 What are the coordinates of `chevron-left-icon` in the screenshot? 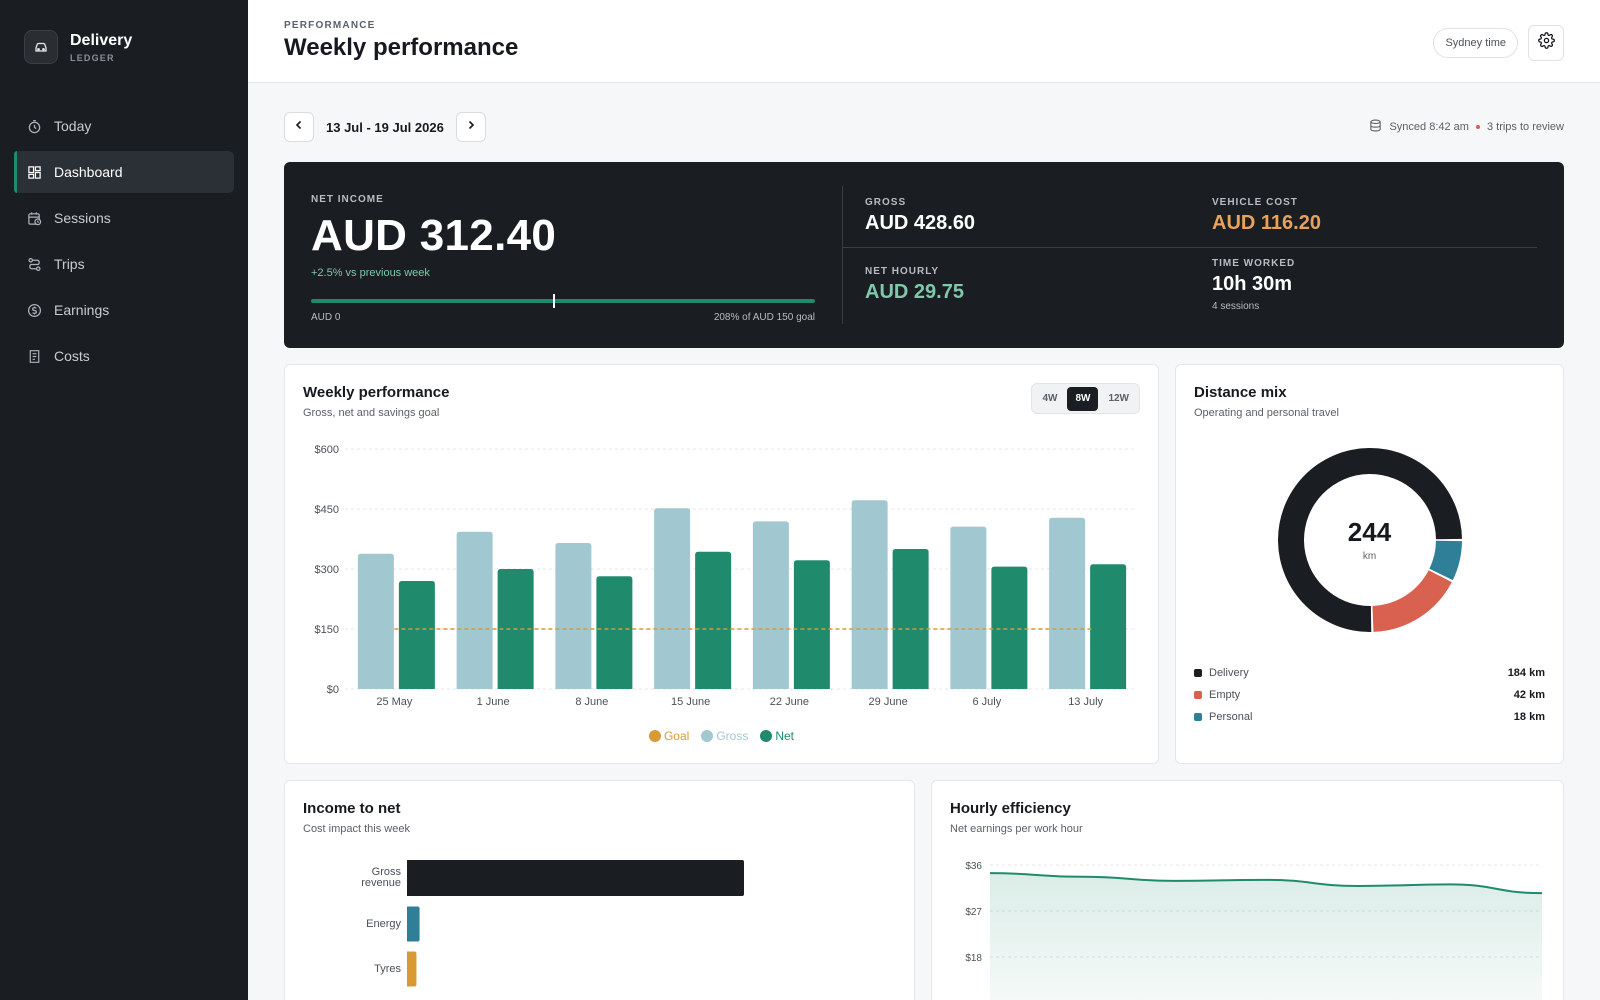 It's located at (299, 127).